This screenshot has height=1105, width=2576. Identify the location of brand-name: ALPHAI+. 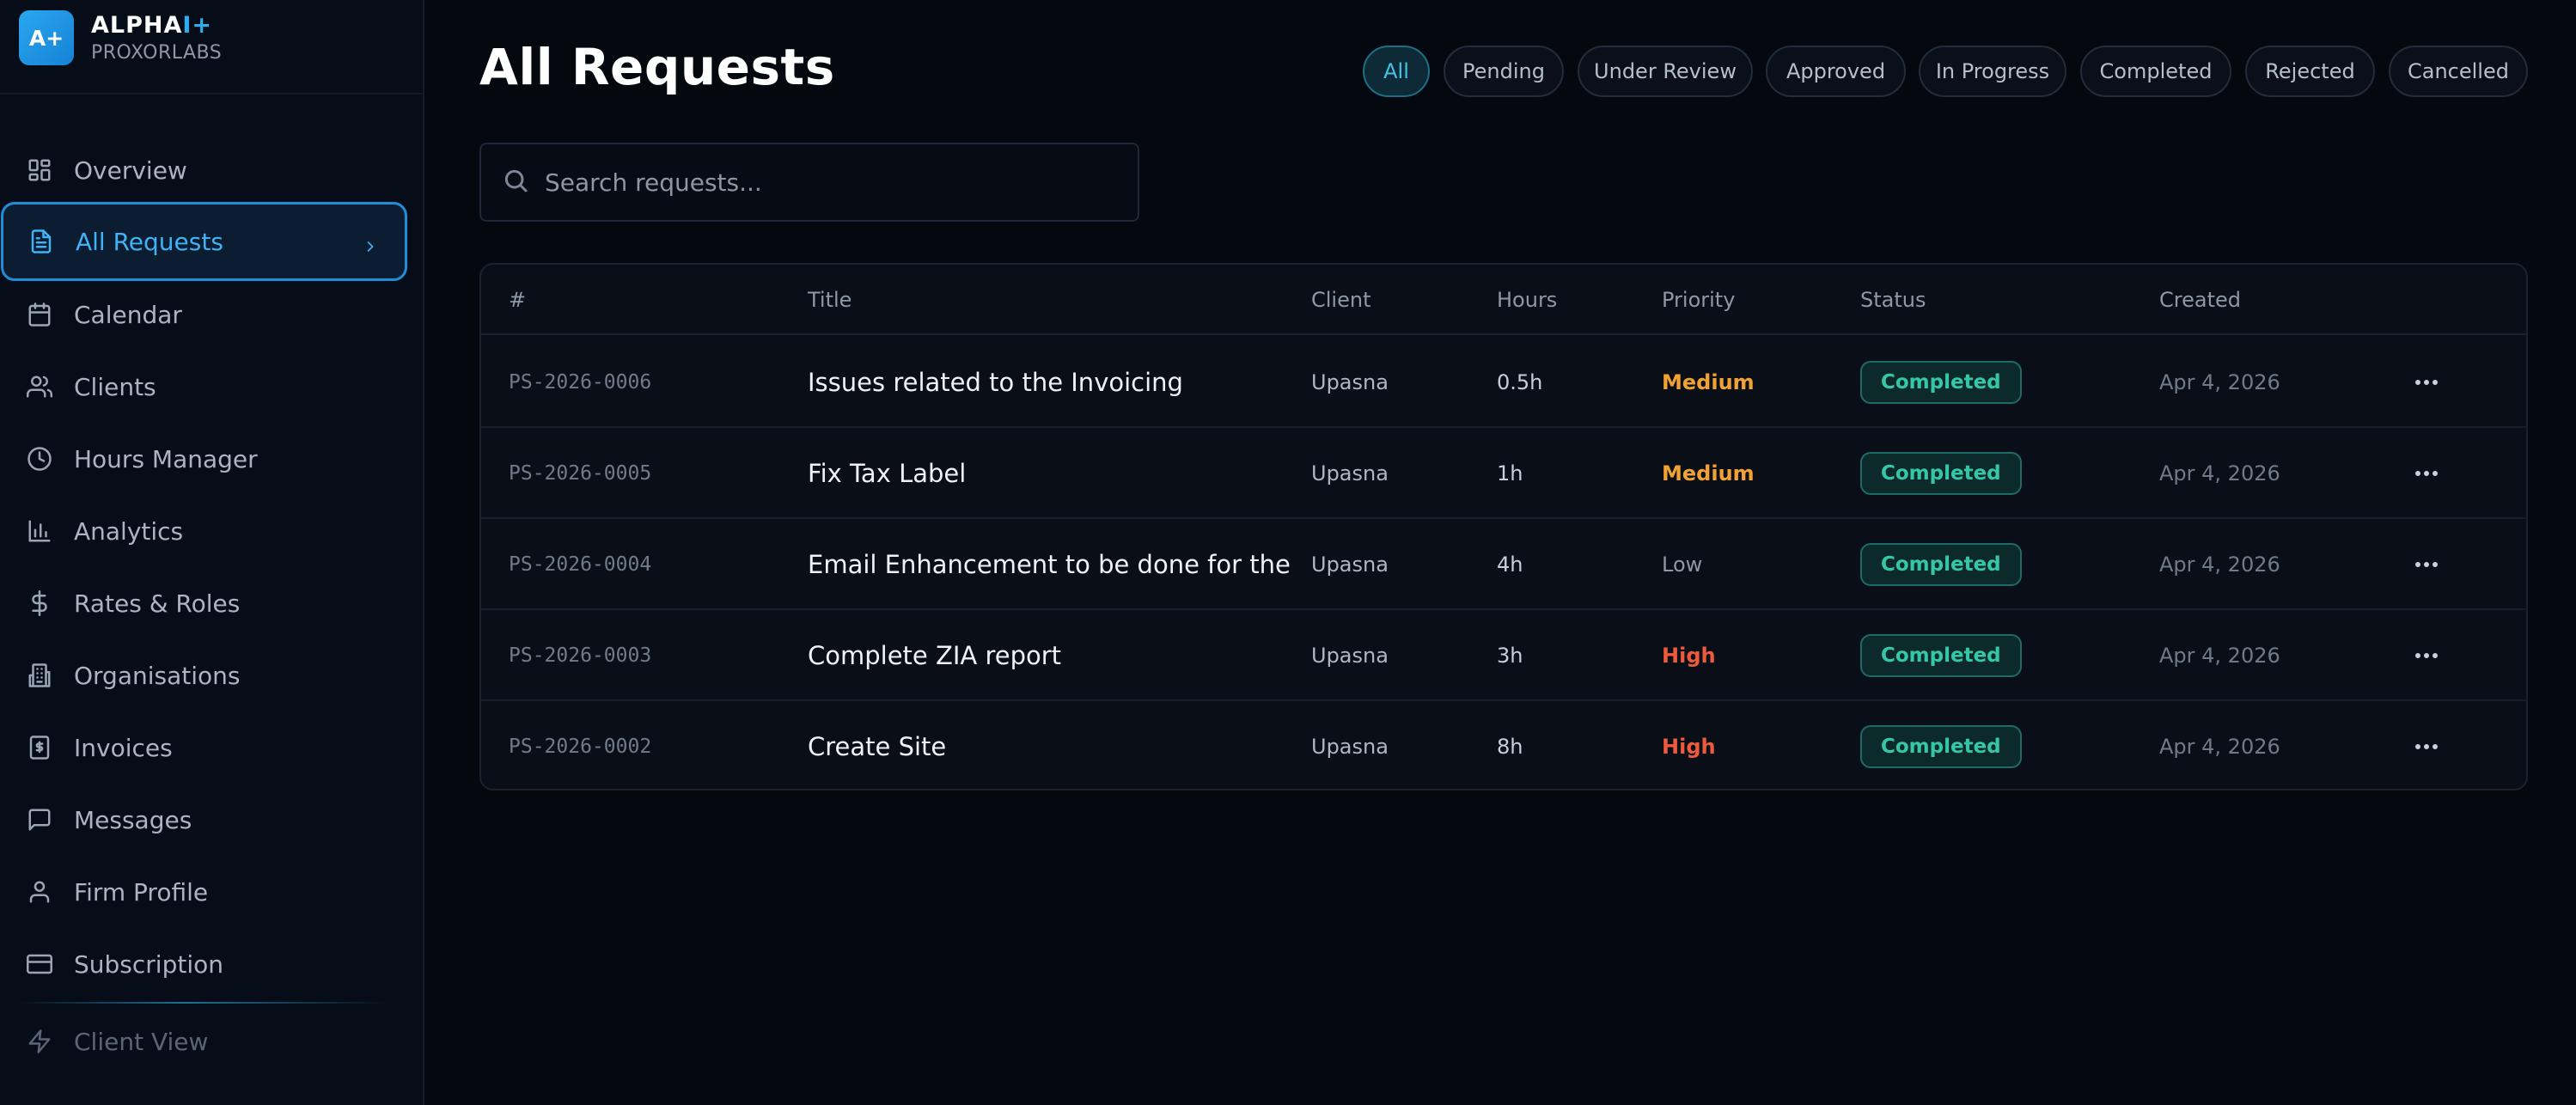
(151, 25).